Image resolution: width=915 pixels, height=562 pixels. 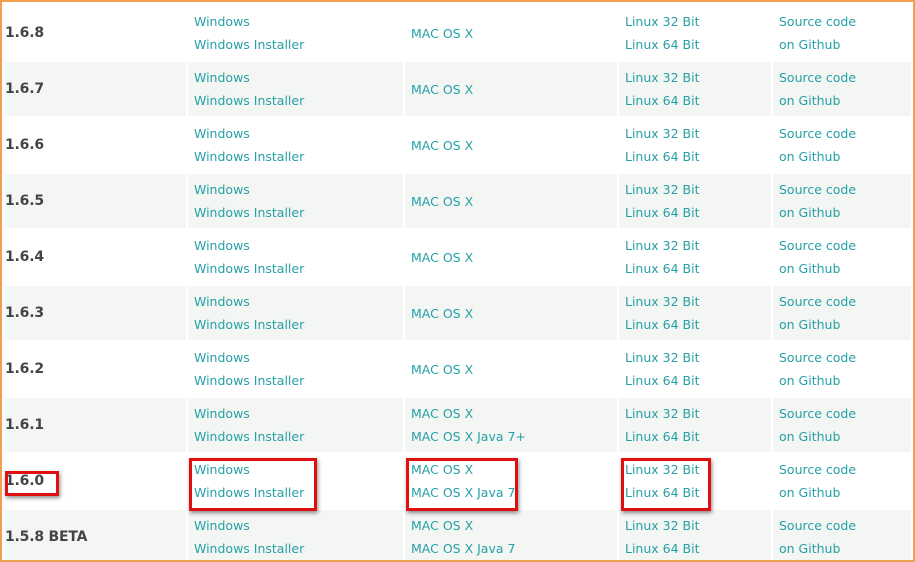 What do you see at coordinates (96, 202) in the screenshot?
I see `version-label: 1.6.5` at bounding box center [96, 202].